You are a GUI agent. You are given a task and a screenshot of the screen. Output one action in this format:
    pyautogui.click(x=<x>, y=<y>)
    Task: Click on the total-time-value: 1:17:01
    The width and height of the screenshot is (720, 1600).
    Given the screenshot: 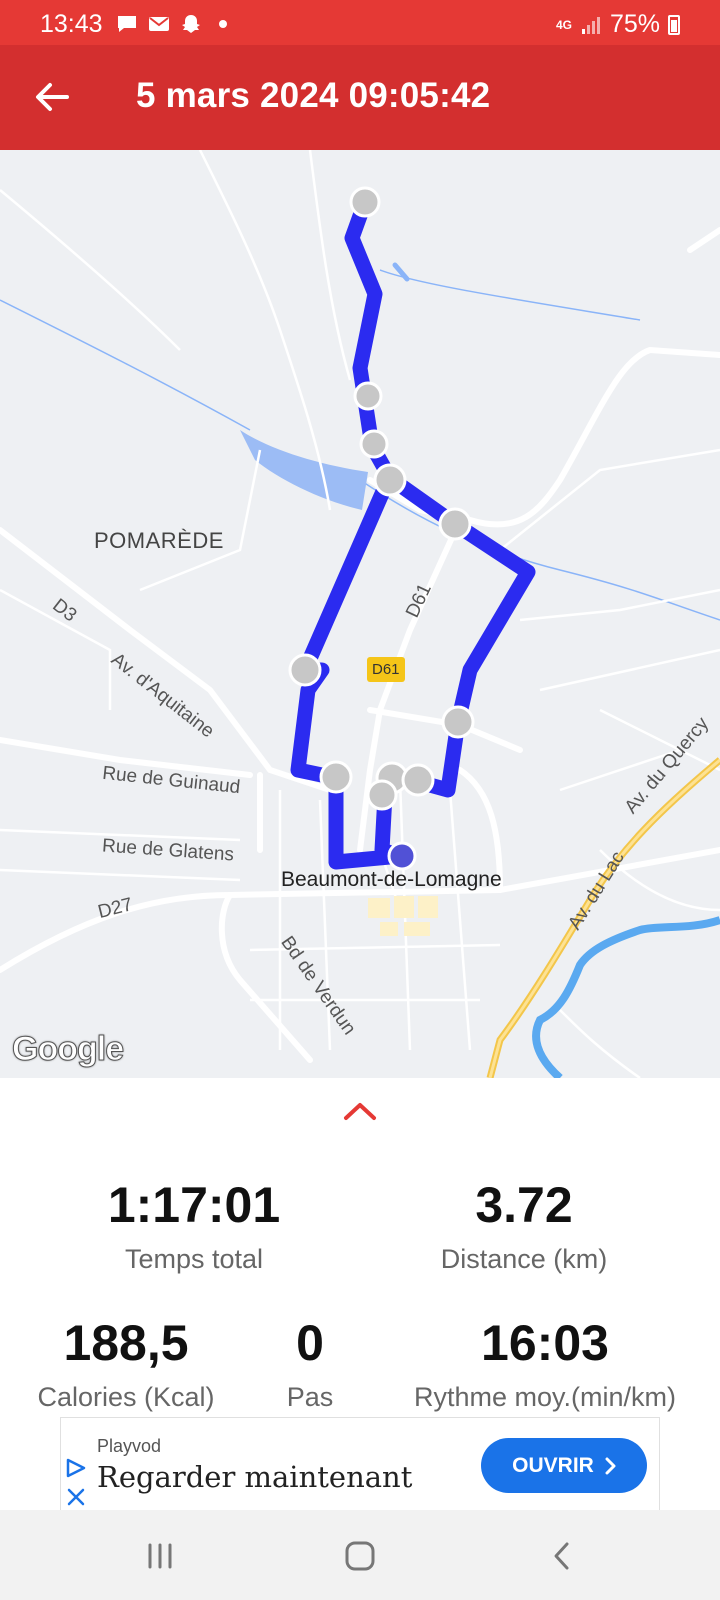 What is the action you would take?
    pyautogui.click(x=194, y=1205)
    